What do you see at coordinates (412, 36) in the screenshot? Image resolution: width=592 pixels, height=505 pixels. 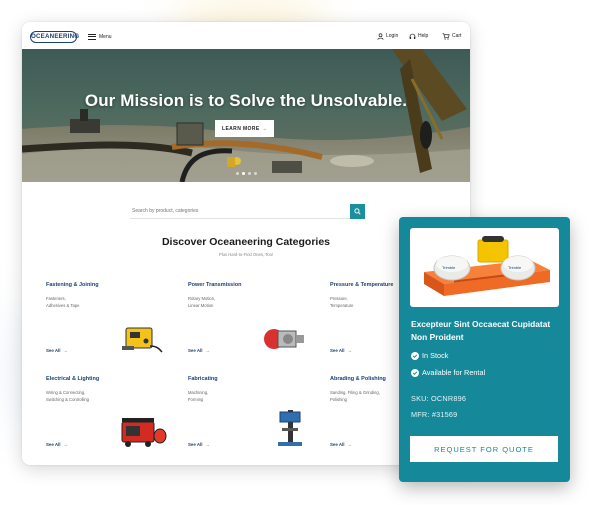 I see `headset-icon` at bounding box center [412, 36].